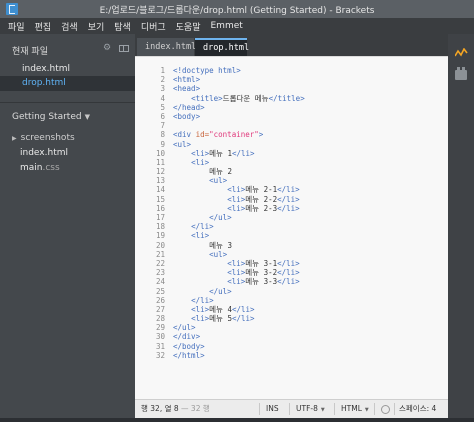 The image size is (474, 422). What do you see at coordinates (160, 408) in the screenshot?
I see `cursor-position-text: 행 32, 열 8` at bounding box center [160, 408].